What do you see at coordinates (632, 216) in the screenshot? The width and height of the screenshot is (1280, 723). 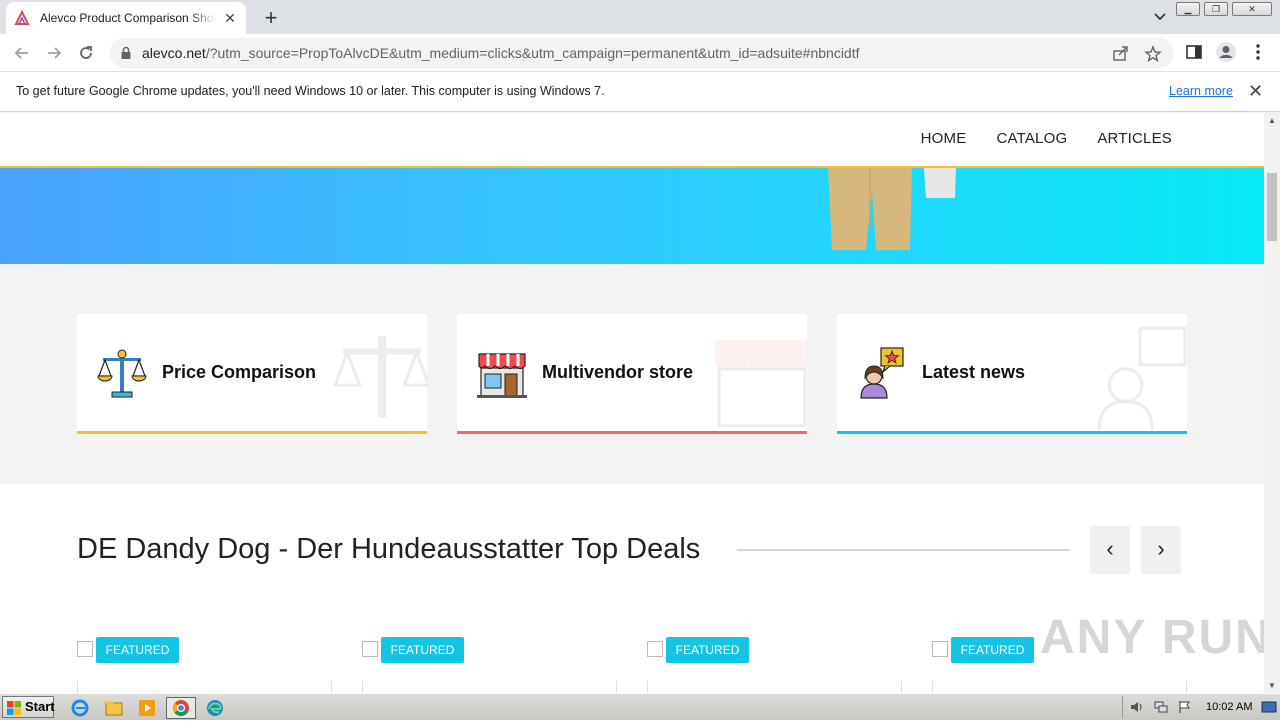 I see `hero-banner` at bounding box center [632, 216].